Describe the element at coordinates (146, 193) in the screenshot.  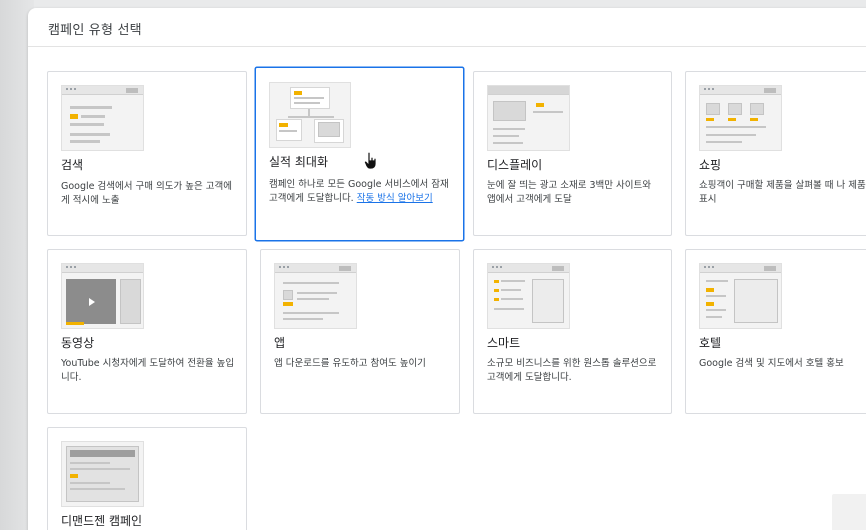
I see `card-description: Google 검색에서 구매 의도가 높은 고객에게 적시에 노출` at that location.